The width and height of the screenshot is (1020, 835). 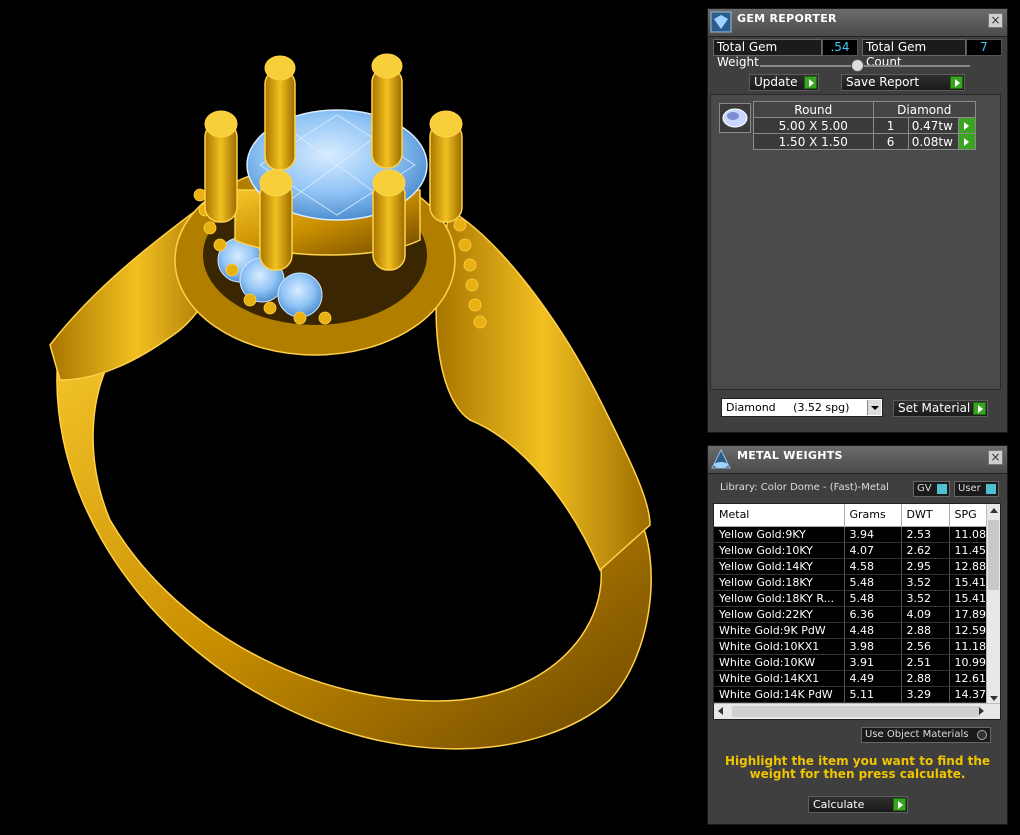 I want to click on update-button-label: Update, so click(x=776, y=82).